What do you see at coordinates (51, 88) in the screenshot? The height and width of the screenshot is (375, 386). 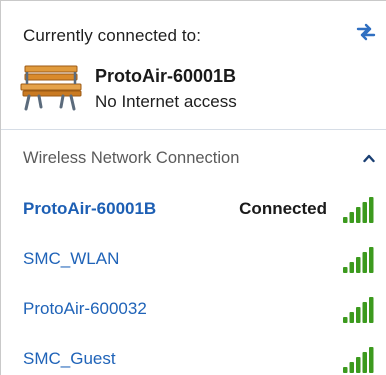 I see `park-bench-icon` at bounding box center [51, 88].